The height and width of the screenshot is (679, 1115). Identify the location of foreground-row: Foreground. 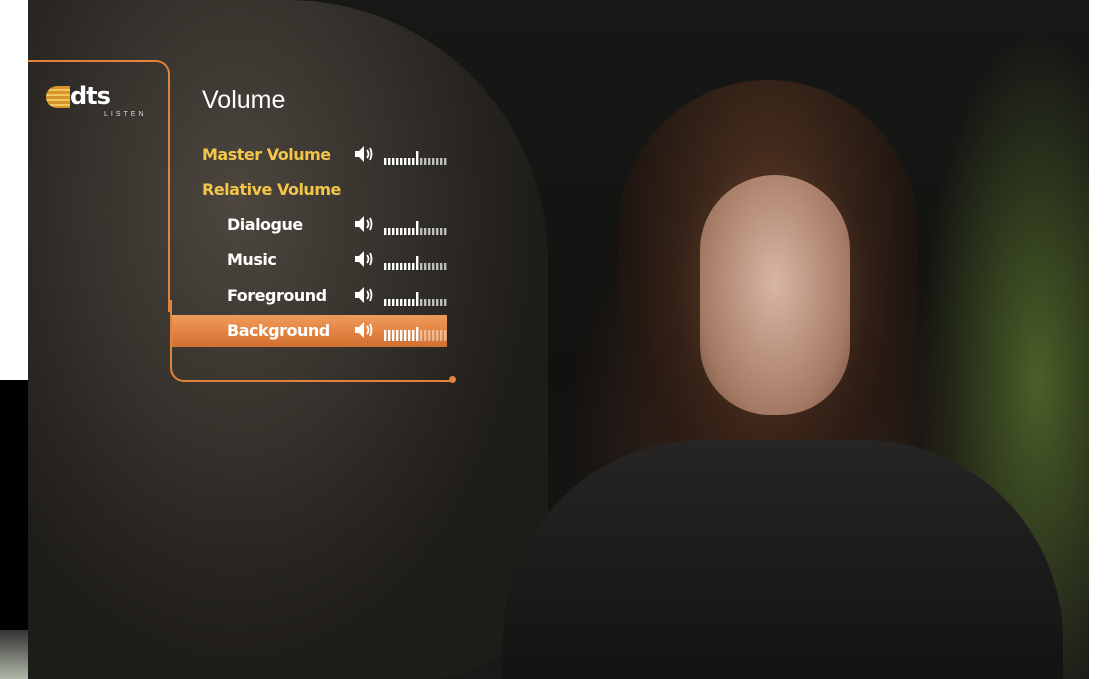
(309, 296).